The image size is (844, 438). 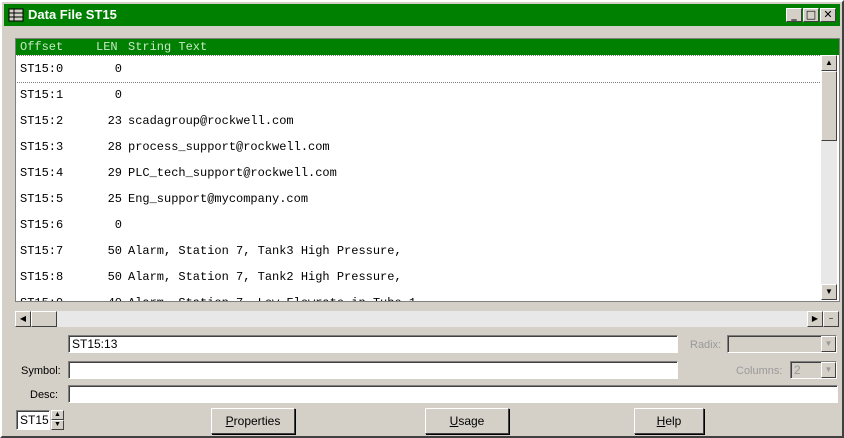 What do you see at coordinates (109, 199) in the screenshot?
I see `cell-len: 25` at bounding box center [109, 199].